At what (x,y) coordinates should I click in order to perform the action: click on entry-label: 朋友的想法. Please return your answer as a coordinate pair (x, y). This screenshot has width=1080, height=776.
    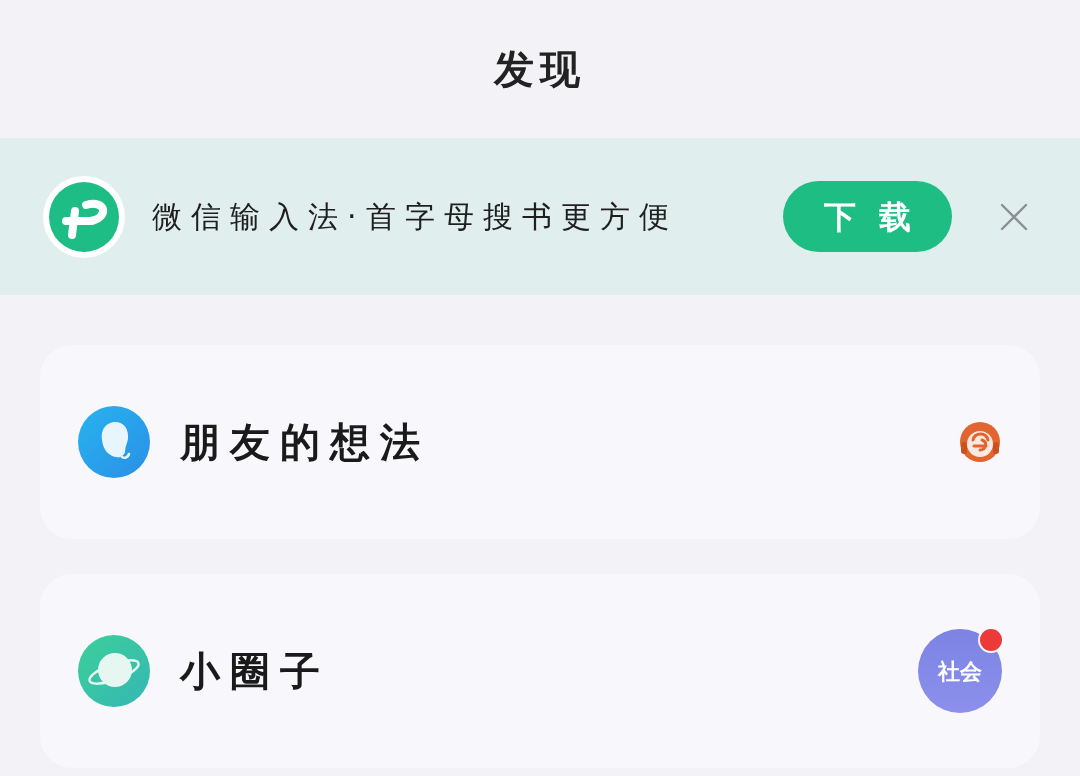
    Looking at the image, I should click on (305, 442).